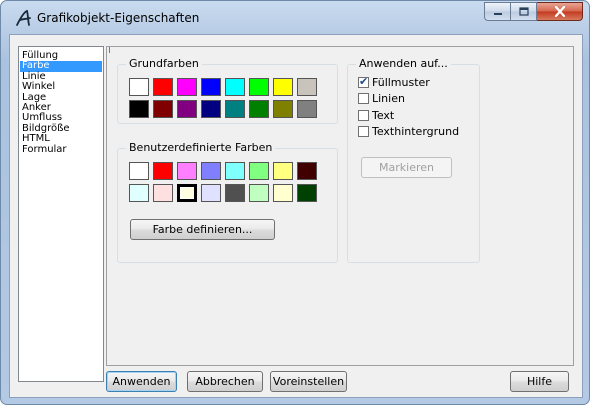 Image resolution: width=590 pixels, height=405 pixels. I want to click on minimize-button, so click(497, 11).